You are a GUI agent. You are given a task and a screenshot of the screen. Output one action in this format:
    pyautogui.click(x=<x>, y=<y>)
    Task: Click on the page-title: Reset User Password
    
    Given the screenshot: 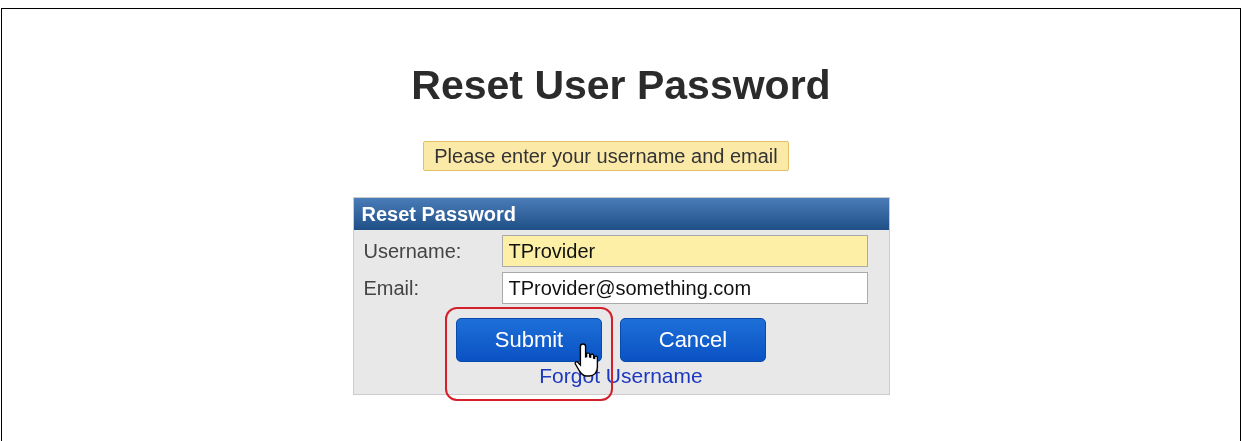 What is the action you would take?
    pyautogui.click(x=621, y=85)
    